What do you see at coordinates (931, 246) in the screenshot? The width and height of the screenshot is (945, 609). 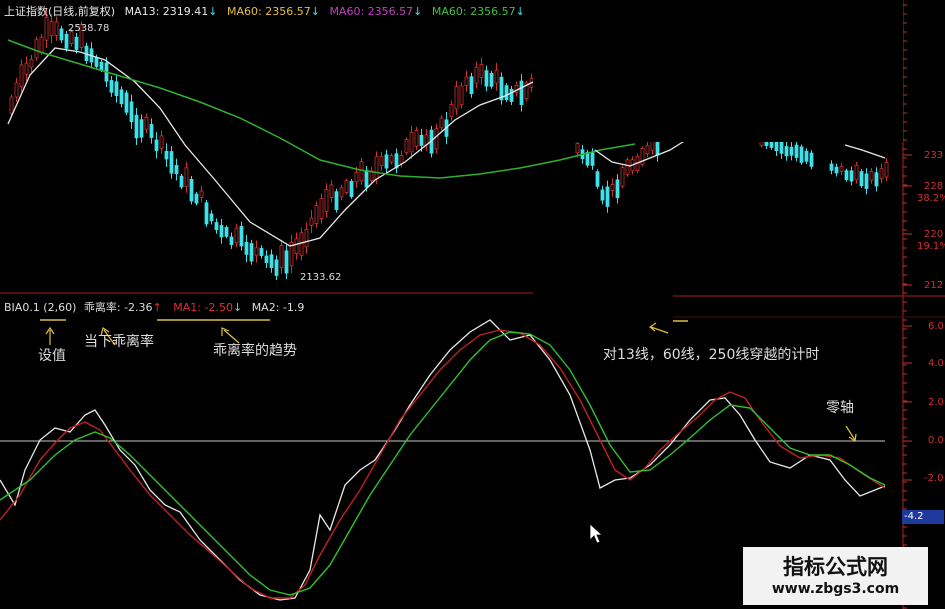 I see `fib-axis-label: 19.1%` at bounding box center [931, 246].